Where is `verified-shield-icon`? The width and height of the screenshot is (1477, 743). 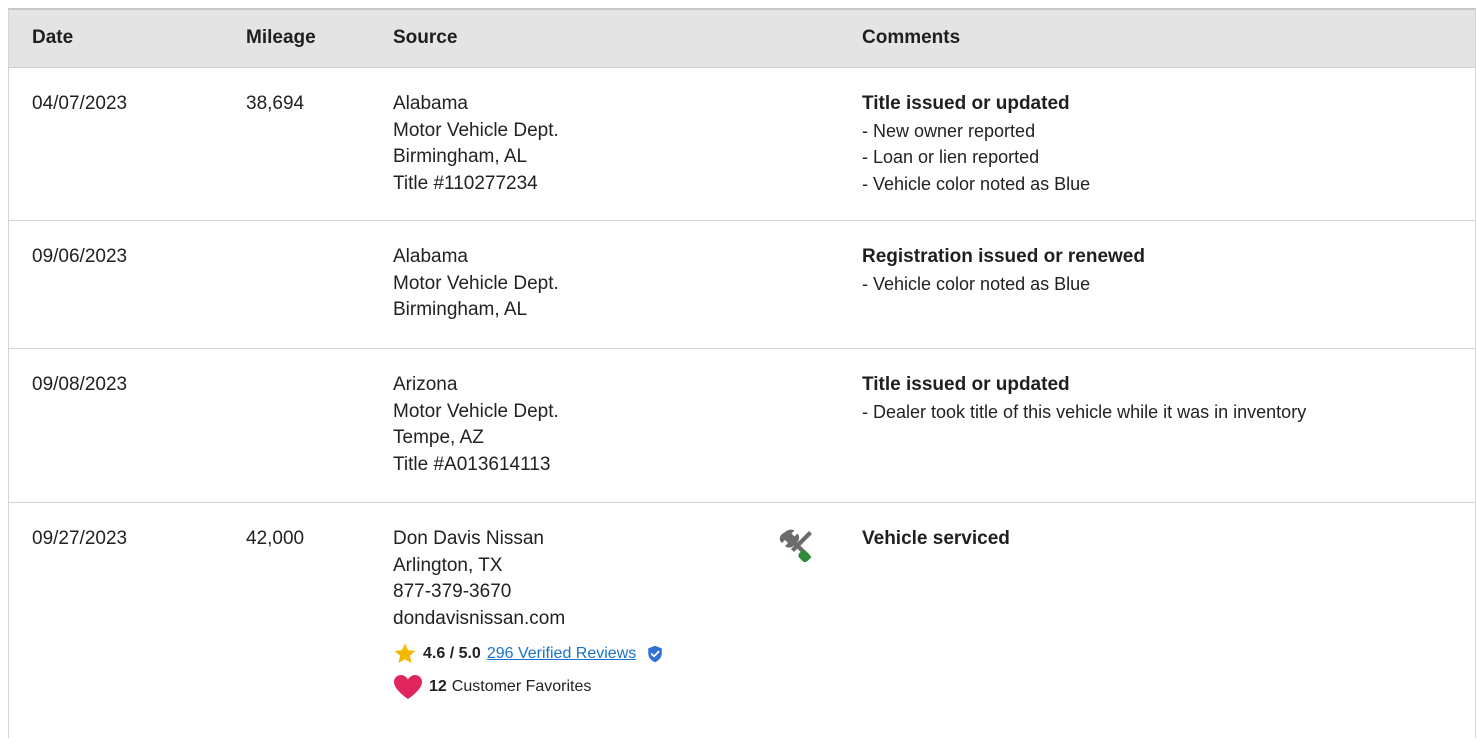
verified-shield-icon is located at coordinates (655, 654).